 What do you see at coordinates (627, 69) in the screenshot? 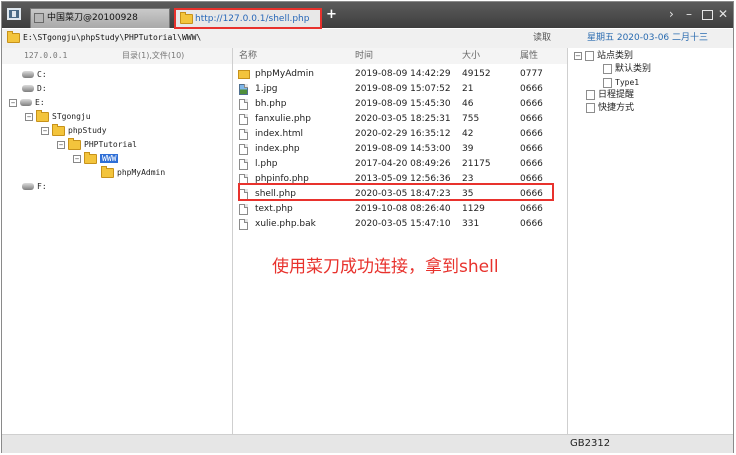
I see `sidebar-item-default-category: 默认类别` at bounding box center [627, 69].